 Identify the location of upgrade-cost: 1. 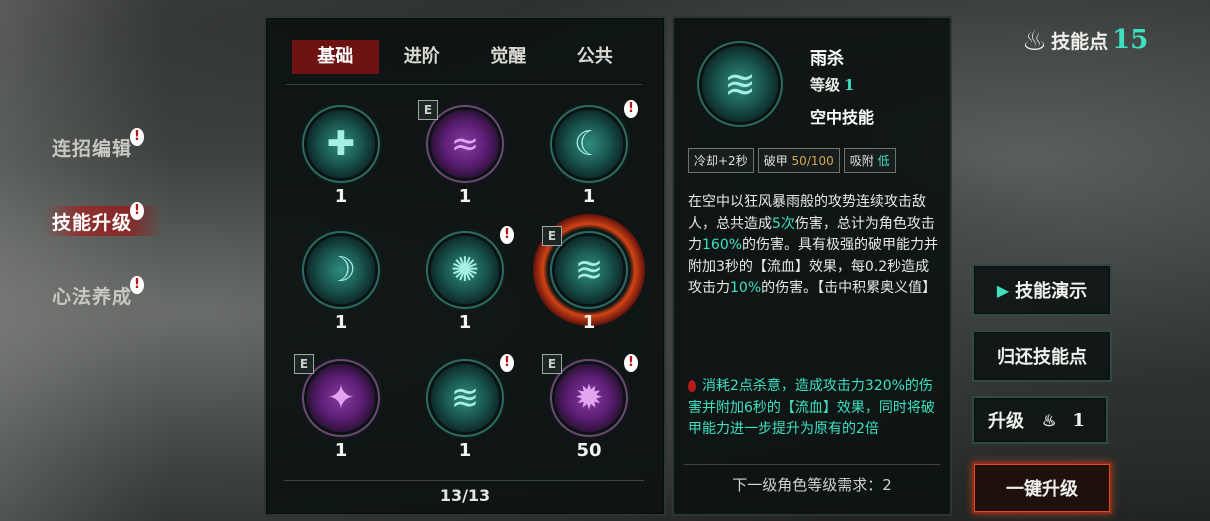
(1078, 420).